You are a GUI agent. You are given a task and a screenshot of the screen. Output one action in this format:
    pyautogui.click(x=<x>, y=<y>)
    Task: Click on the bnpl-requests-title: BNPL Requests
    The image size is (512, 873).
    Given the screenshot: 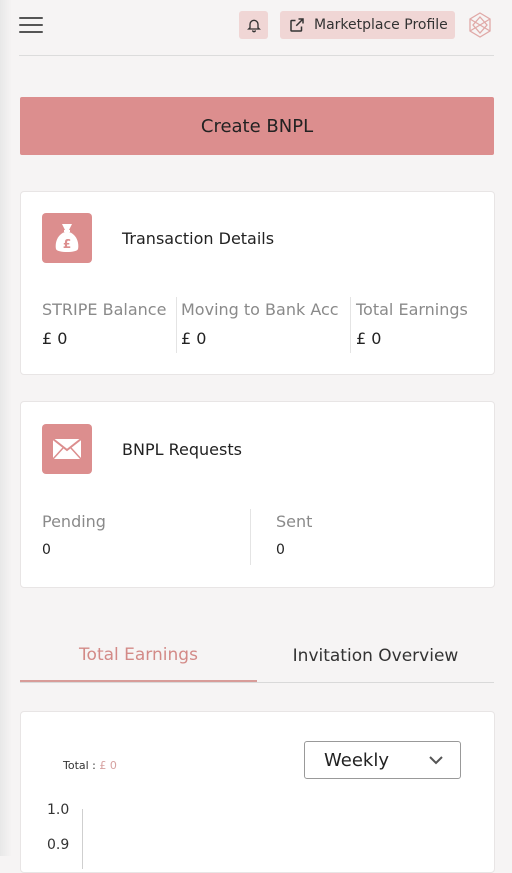 What is the action you would take?
    pyautogui.click(x=182, y=449)
    